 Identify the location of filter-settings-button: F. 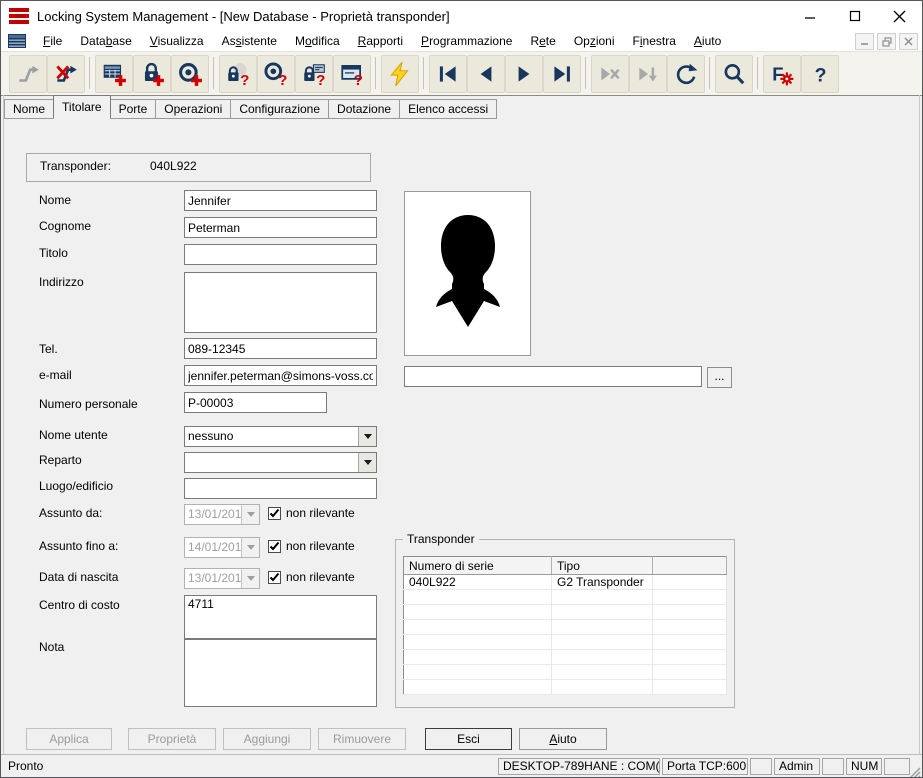
(782, 74).